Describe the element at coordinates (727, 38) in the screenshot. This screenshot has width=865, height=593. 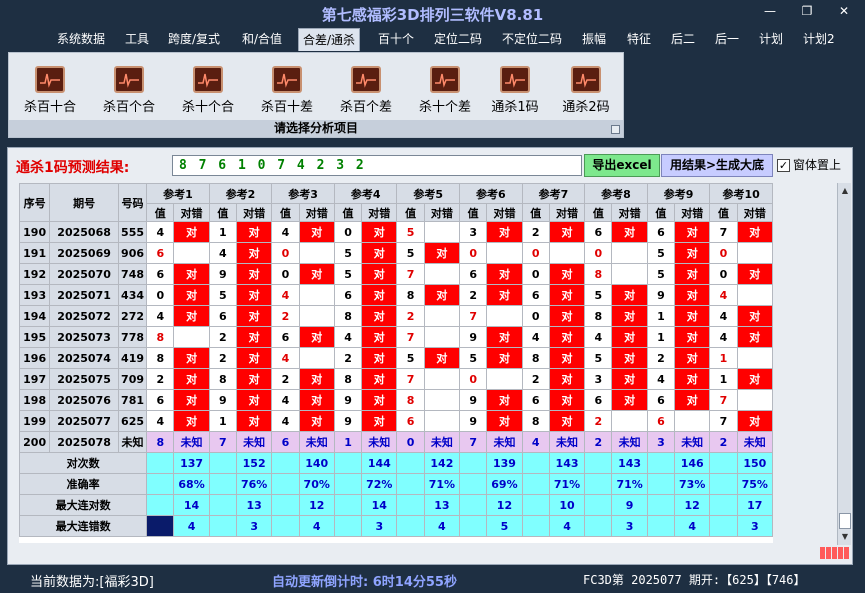
I see `menu-back-one: 后一` at that location.